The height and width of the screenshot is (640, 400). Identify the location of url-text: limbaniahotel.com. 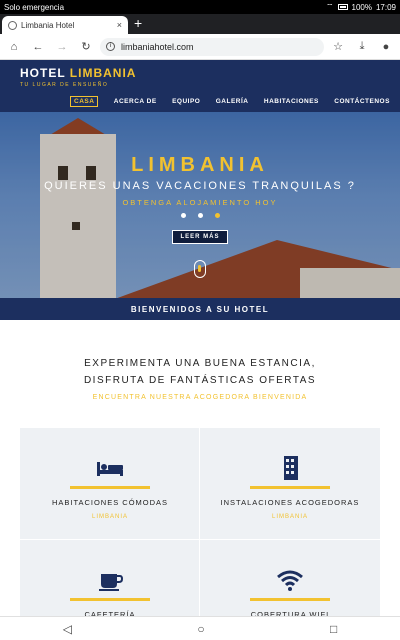
(157, 46).